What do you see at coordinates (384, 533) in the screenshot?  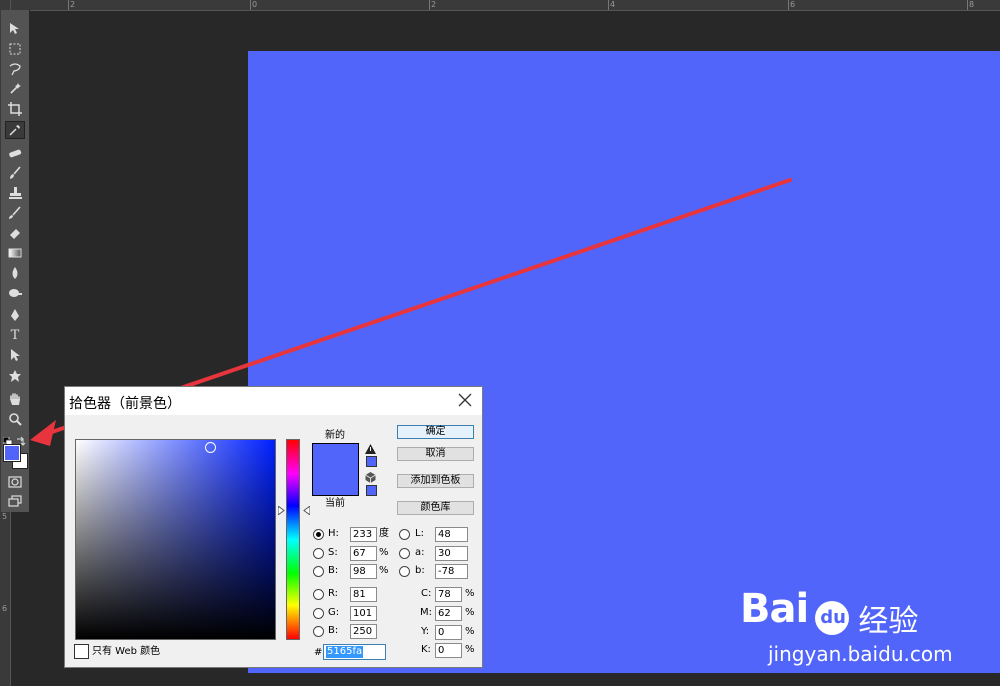 I see `hue-unit: 度` at bounding box center [384, 533].